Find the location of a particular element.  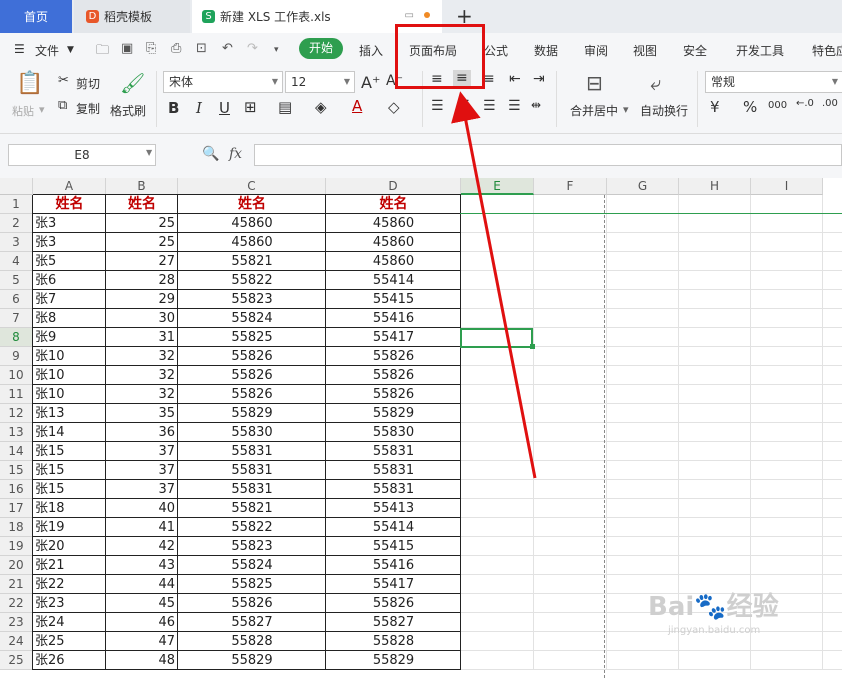

annotation-arrow is located at coordinates (494, 285).